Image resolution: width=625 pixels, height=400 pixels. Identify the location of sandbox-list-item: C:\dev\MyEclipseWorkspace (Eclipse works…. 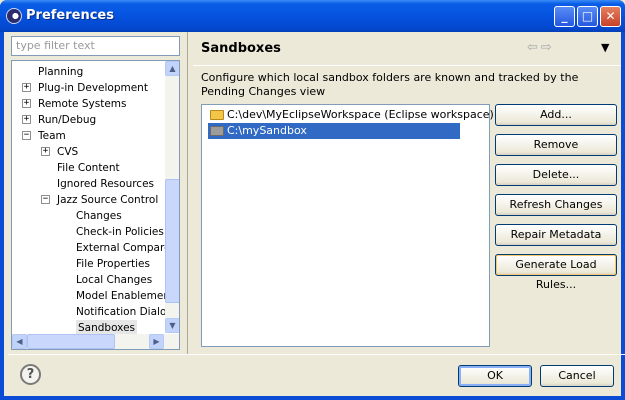
(351, 115).